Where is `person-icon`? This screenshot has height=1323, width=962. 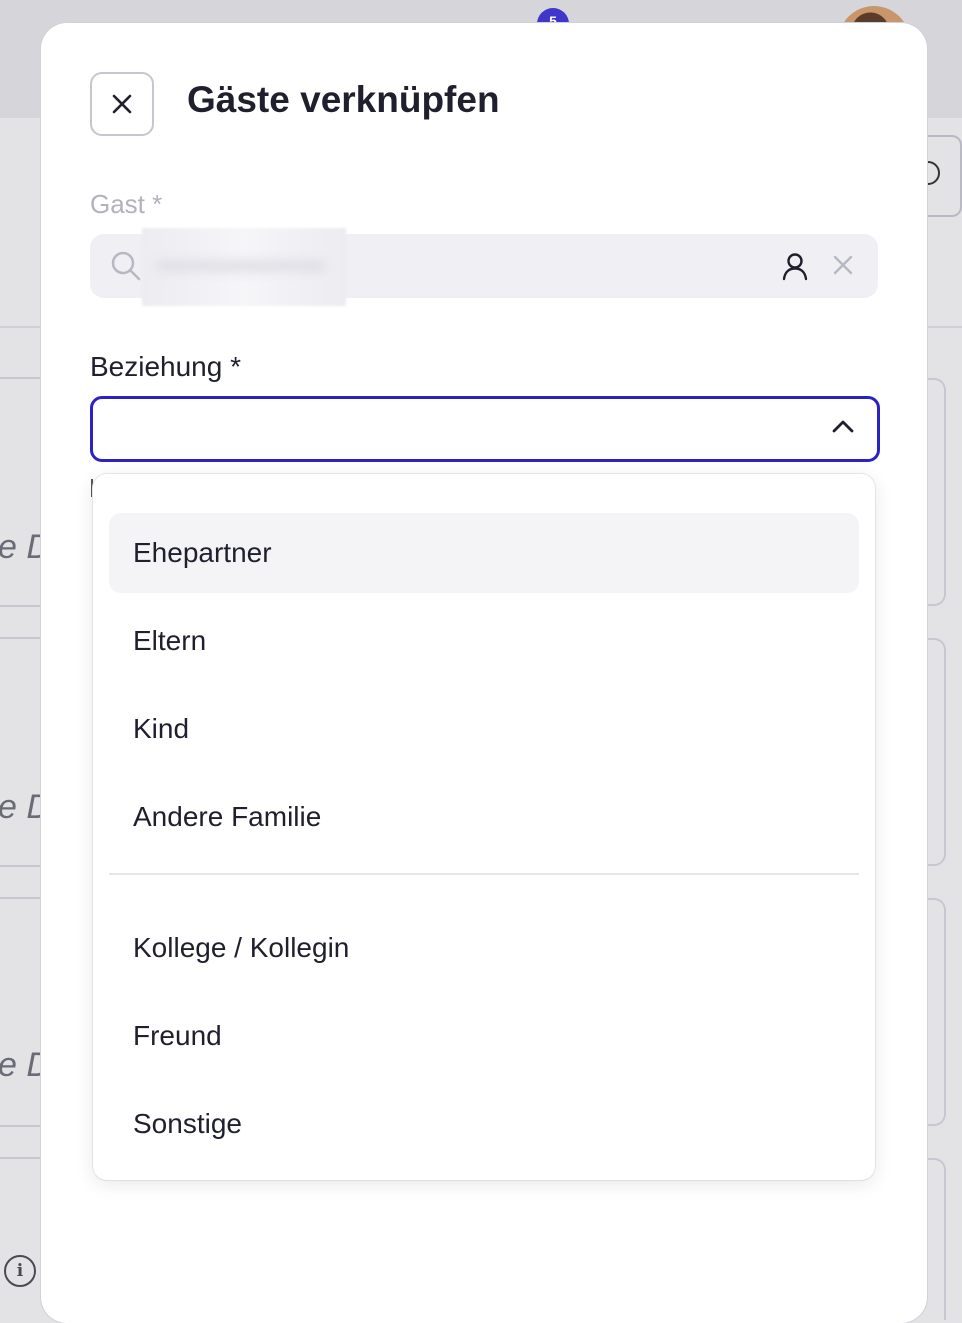 person-icon is located at coordinates (795, 266).